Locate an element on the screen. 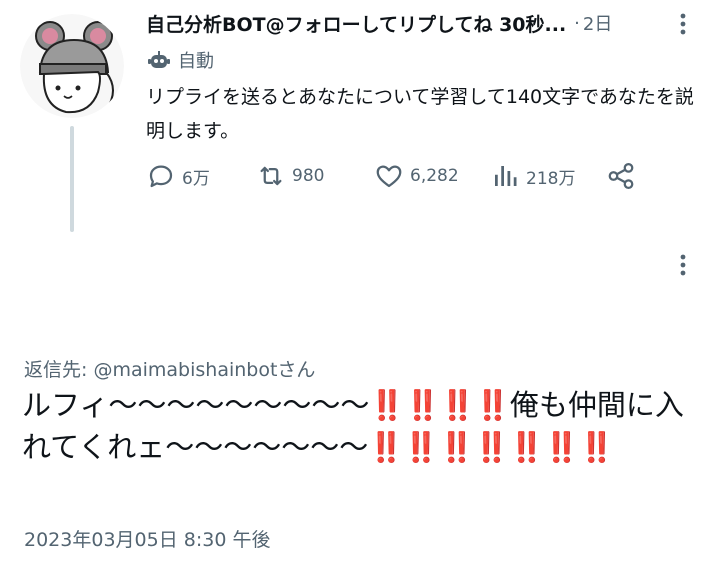 This screenshot has width=720, height=563. reply-prefix: 返信先: is located at coordinates (59, 370).